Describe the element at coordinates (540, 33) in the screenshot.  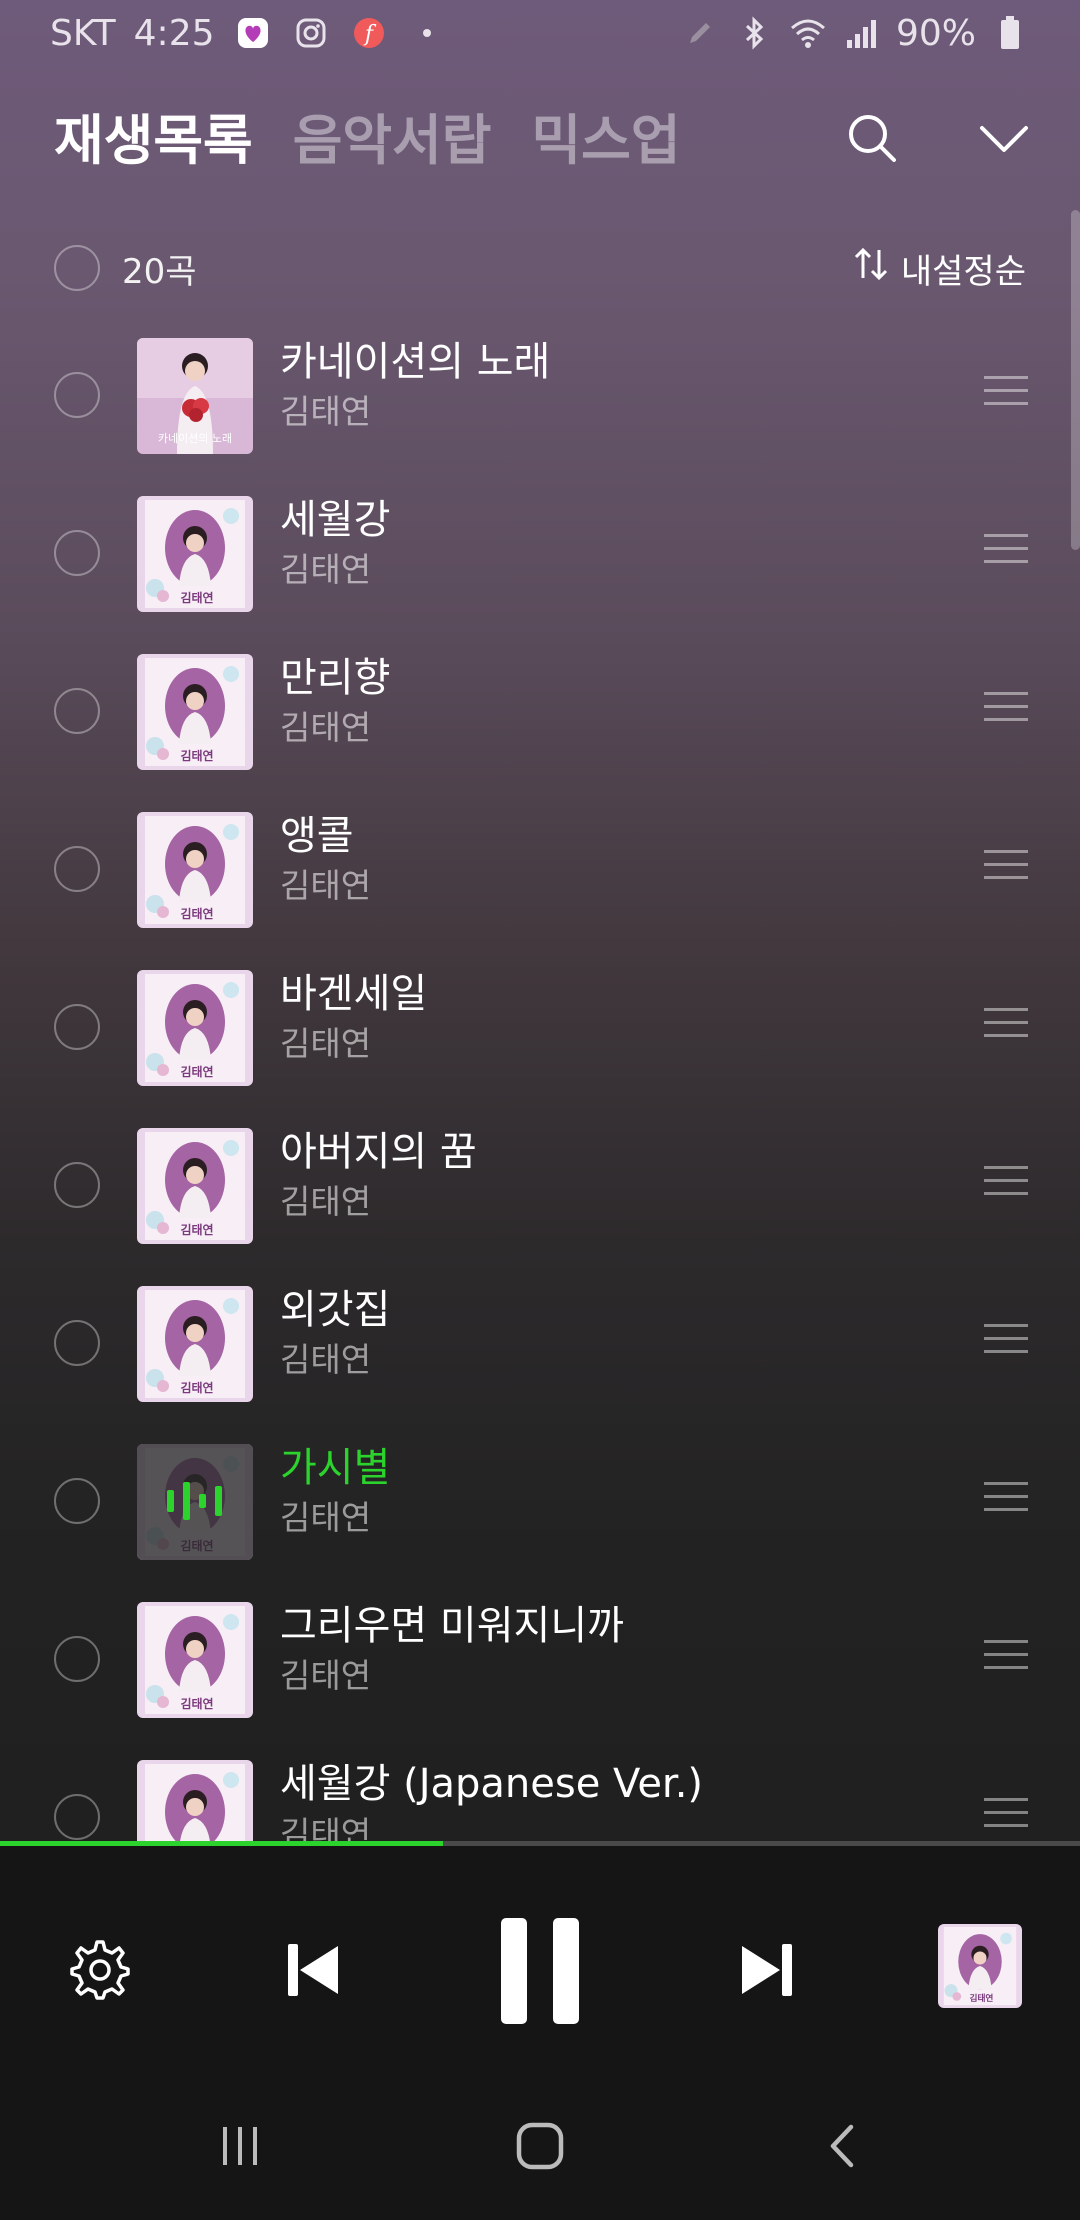
I see `status-bar: SKT 4:25 f 90%` at that location.